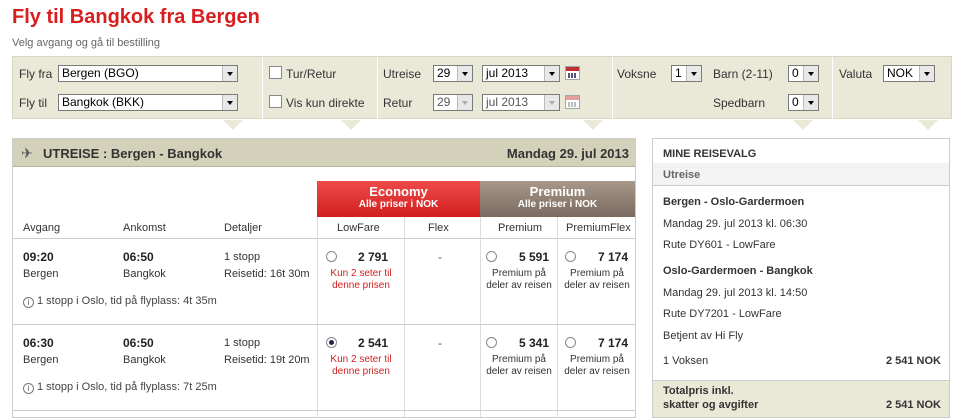 The width and height of the screenshot is (965, 418). What do you see at coordinates (521, 73) in the screenshot?
I see `departure-month-select: jul 2013` at bounding box center [521, 73].